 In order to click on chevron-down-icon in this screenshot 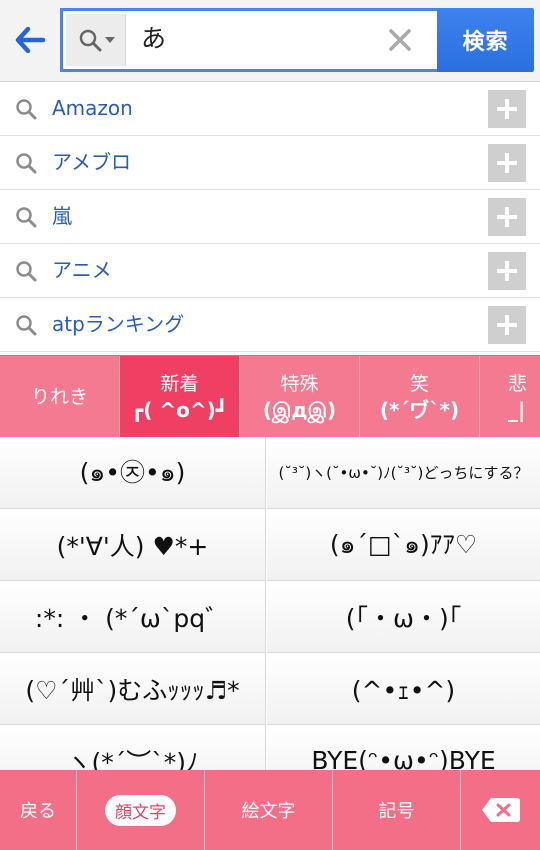, I will do `click(109, 40)`.